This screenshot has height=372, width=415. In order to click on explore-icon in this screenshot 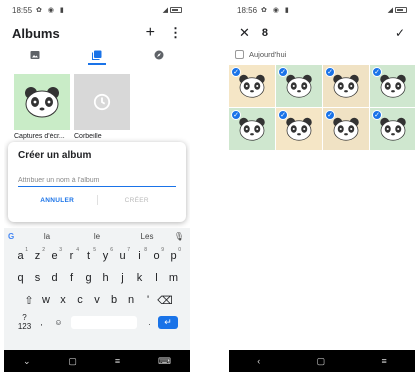, I will do `click(159, 55)`.